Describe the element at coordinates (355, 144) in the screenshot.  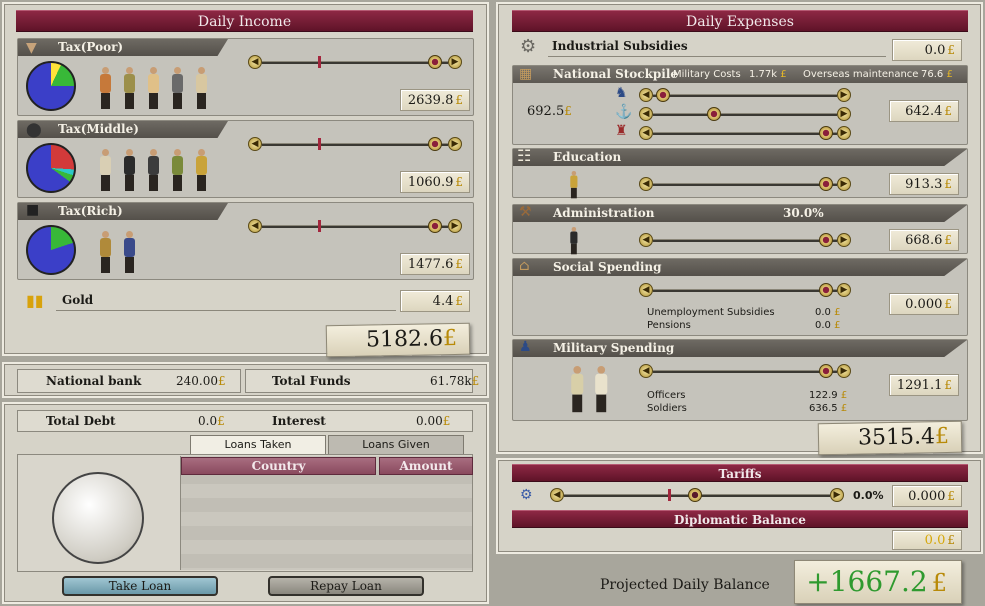
I see `tax-middle-slider: ◀ ▶` at that location.